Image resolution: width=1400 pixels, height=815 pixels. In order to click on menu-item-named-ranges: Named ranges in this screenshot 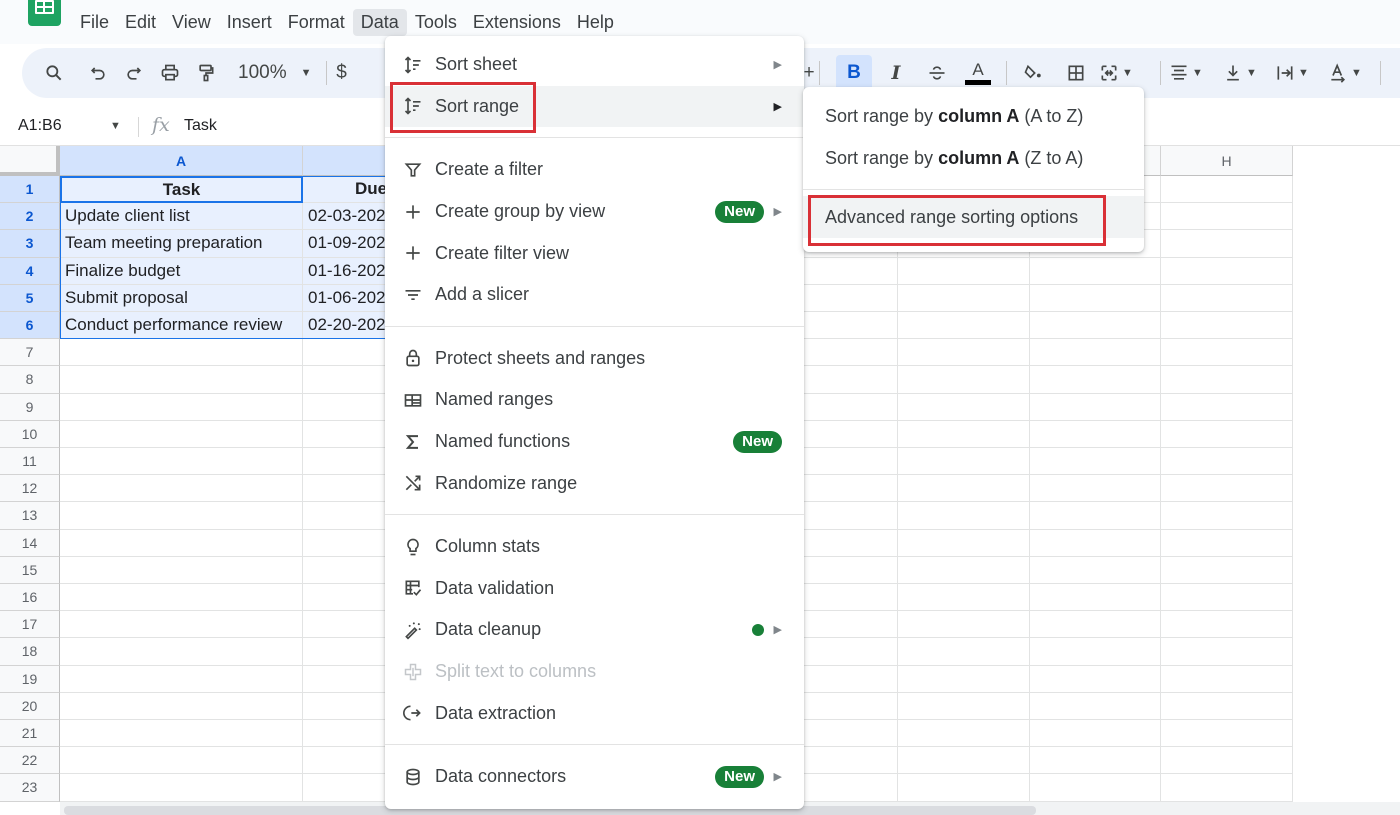, I will do `click(594, 400)`.